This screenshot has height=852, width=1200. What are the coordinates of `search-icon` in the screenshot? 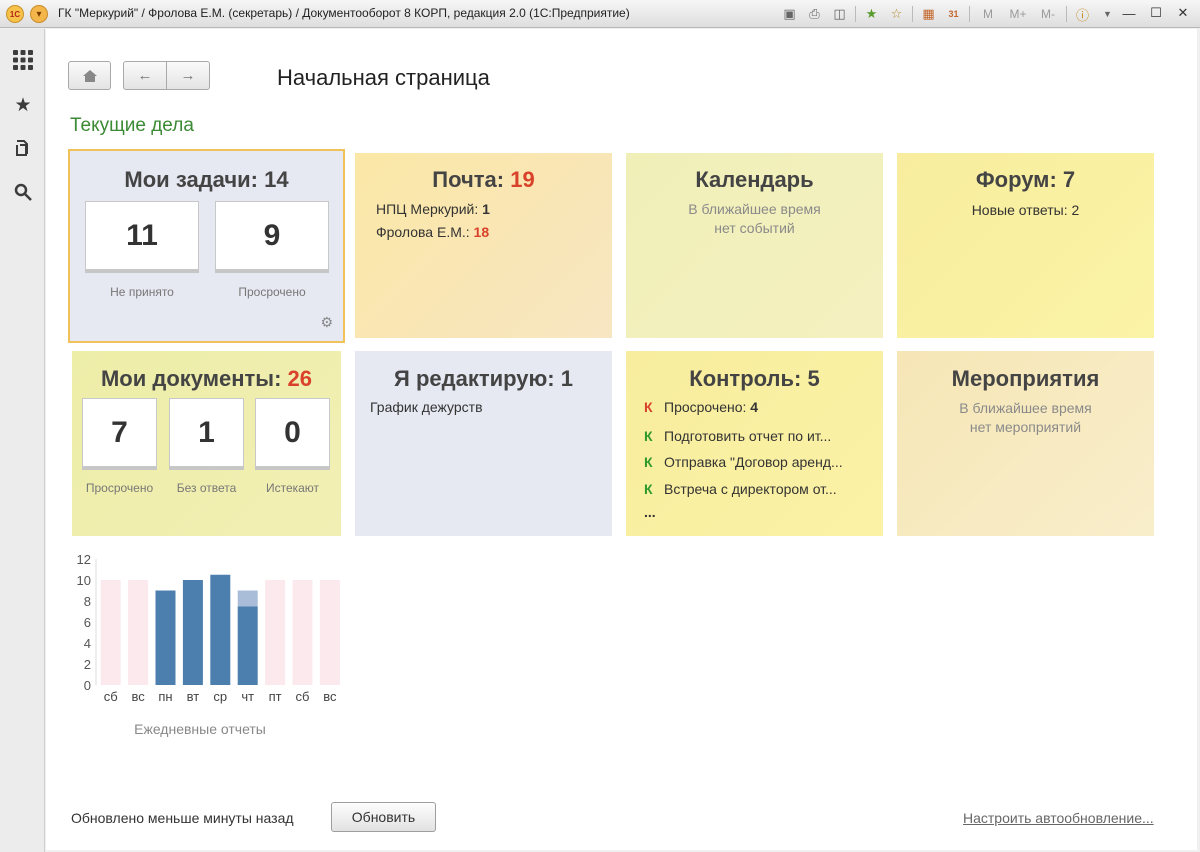 It's located at (23, 192).